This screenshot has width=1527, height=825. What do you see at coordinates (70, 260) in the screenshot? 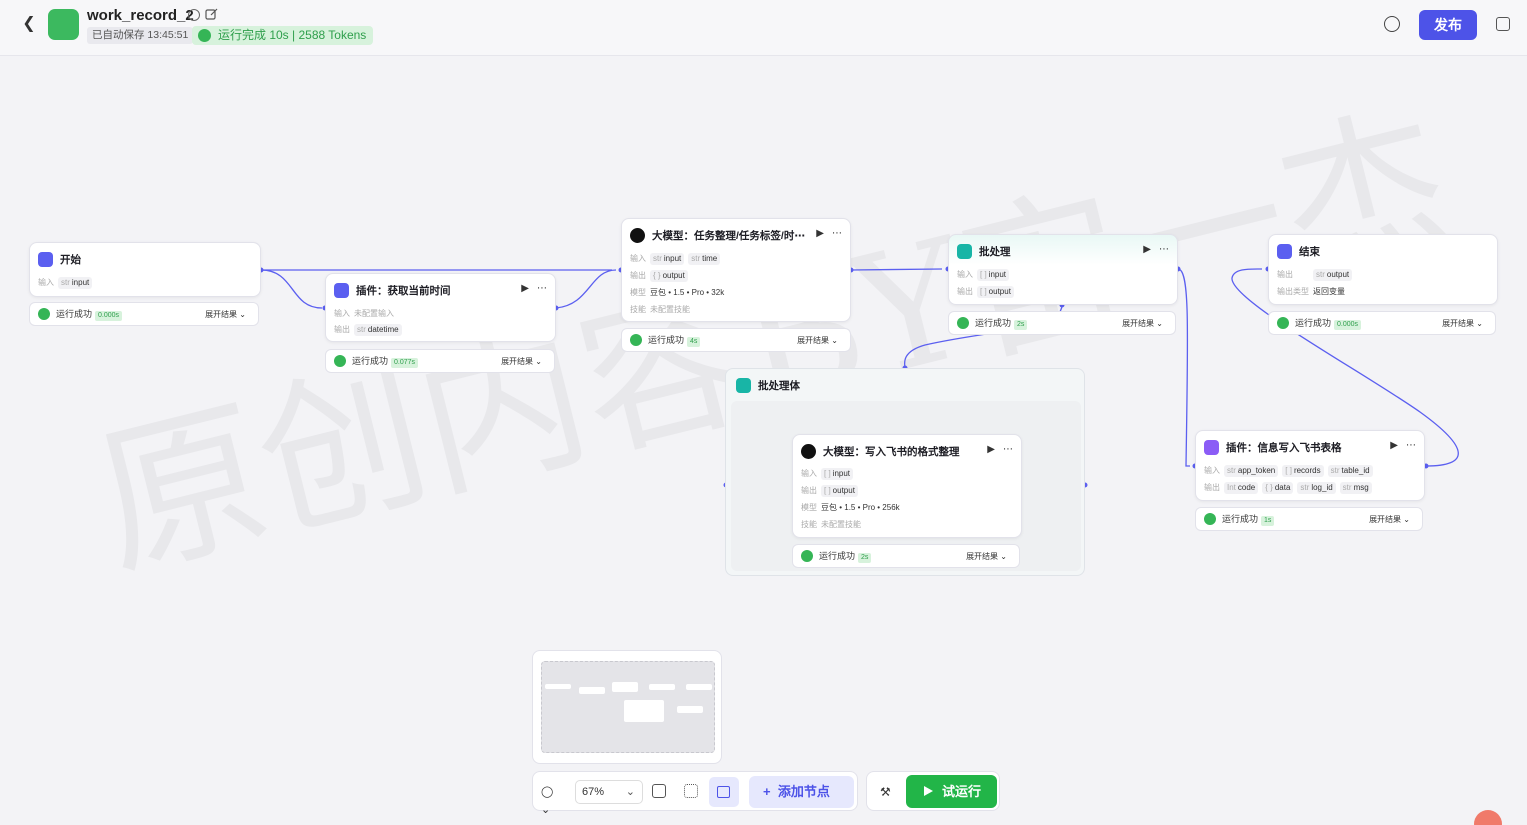
I see `node-title: 开始` at bounding box center [70, 260].